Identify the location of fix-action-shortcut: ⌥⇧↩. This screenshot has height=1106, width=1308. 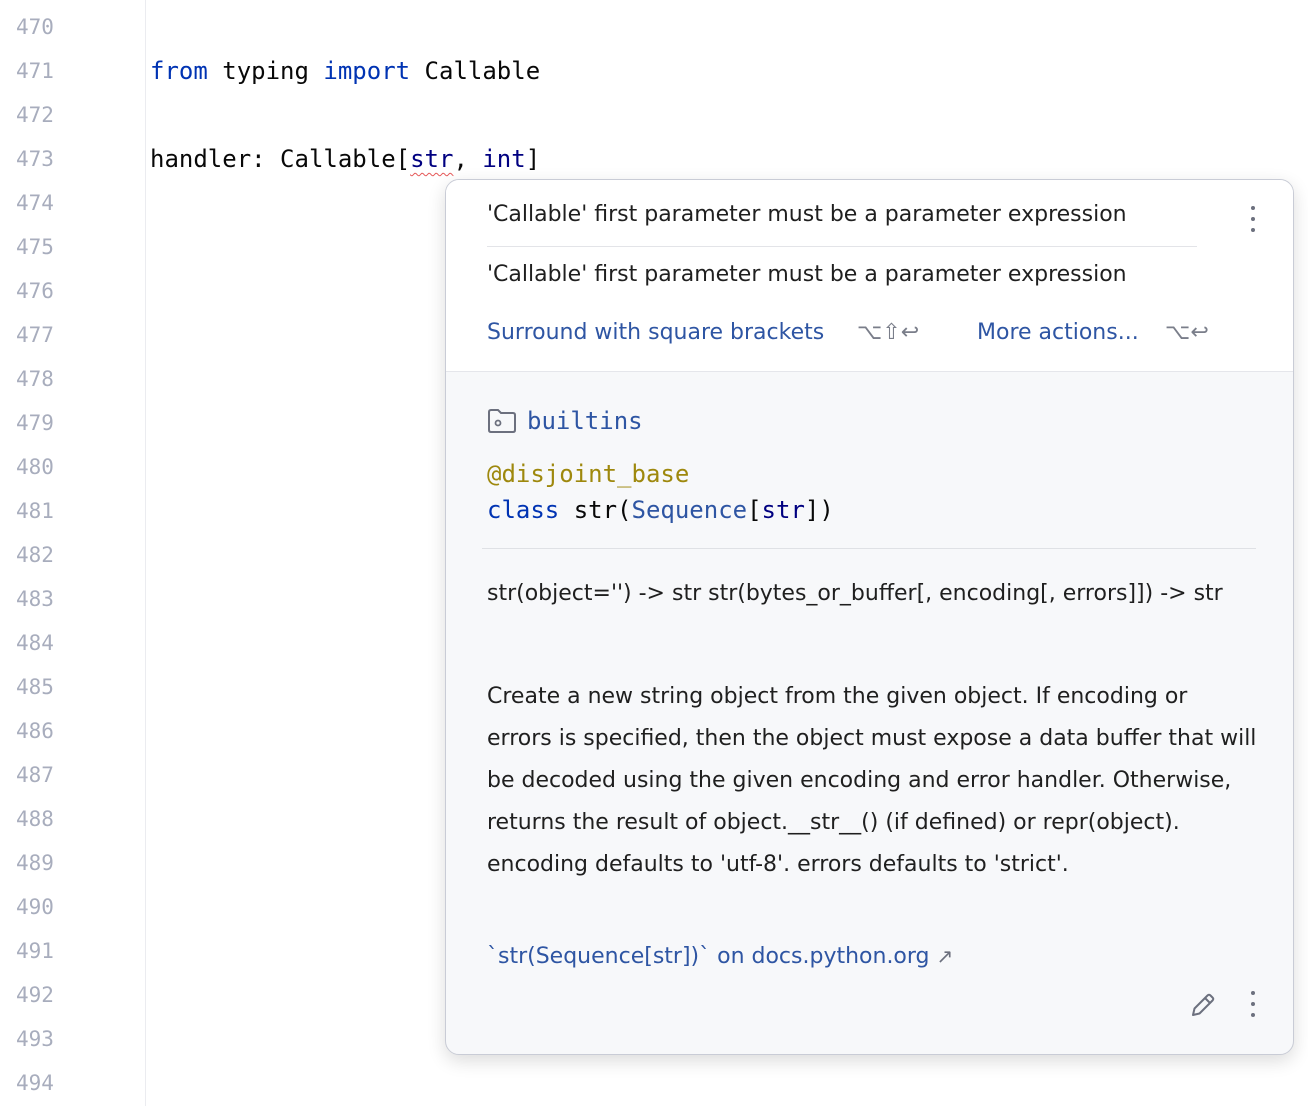
(888, 332).